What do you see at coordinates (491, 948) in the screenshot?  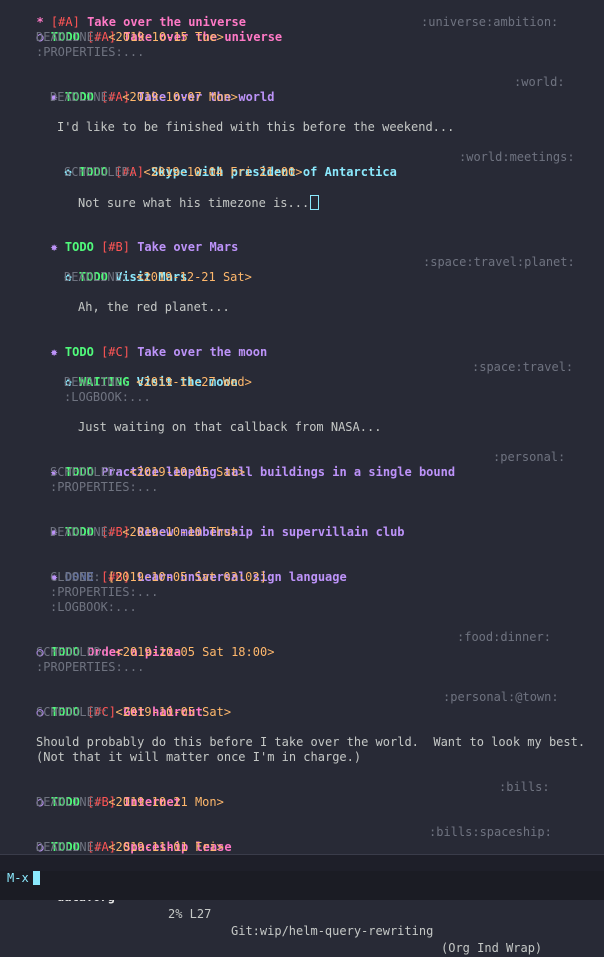 I see `major-modes: (Org Ind Wrap)` at bounding box center [491, 948].